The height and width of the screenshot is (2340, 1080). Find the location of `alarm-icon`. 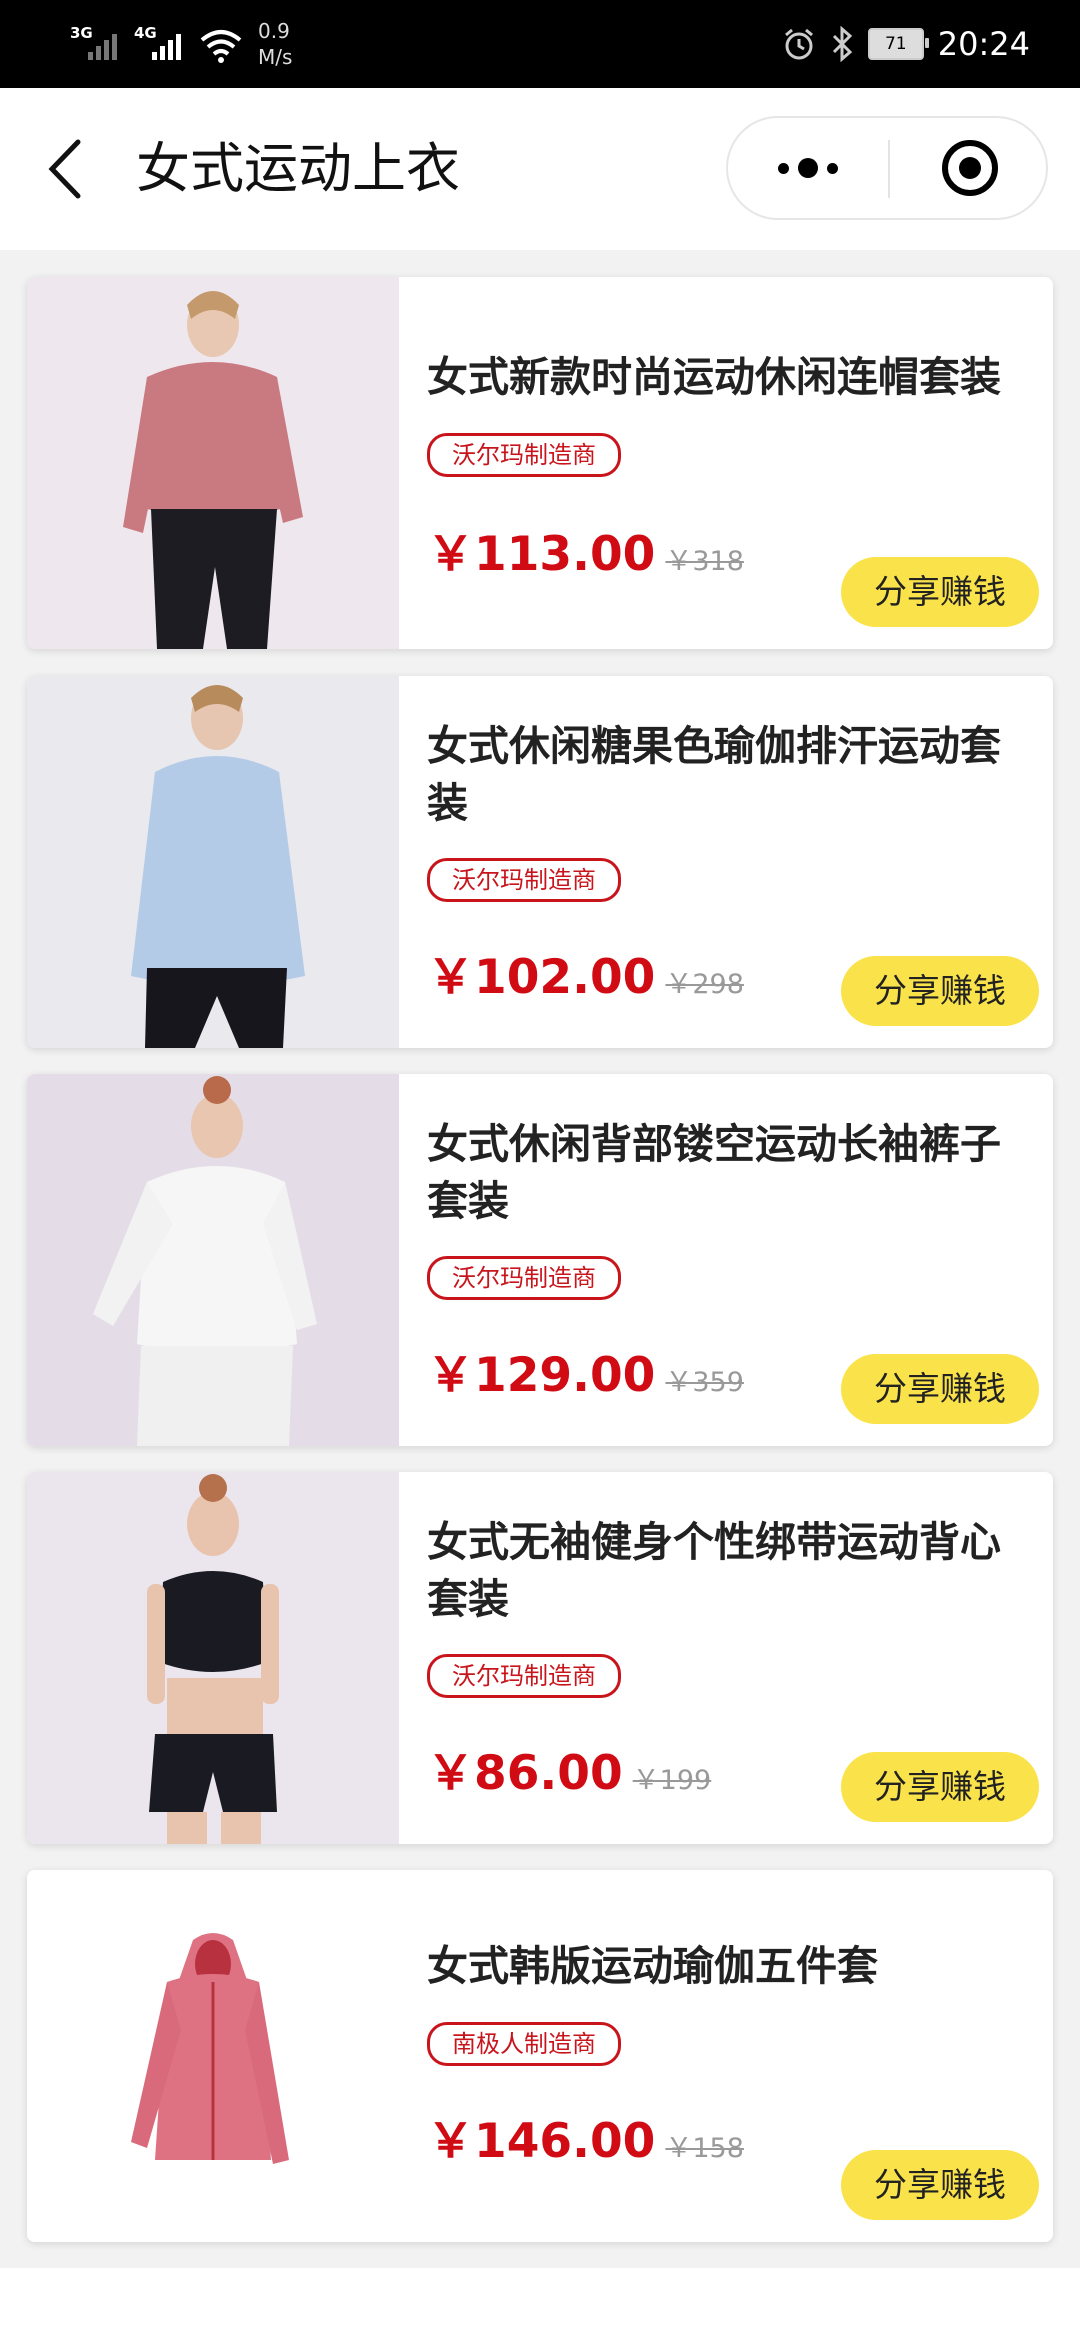

alarm-icon is located at coordinates (798, 44).